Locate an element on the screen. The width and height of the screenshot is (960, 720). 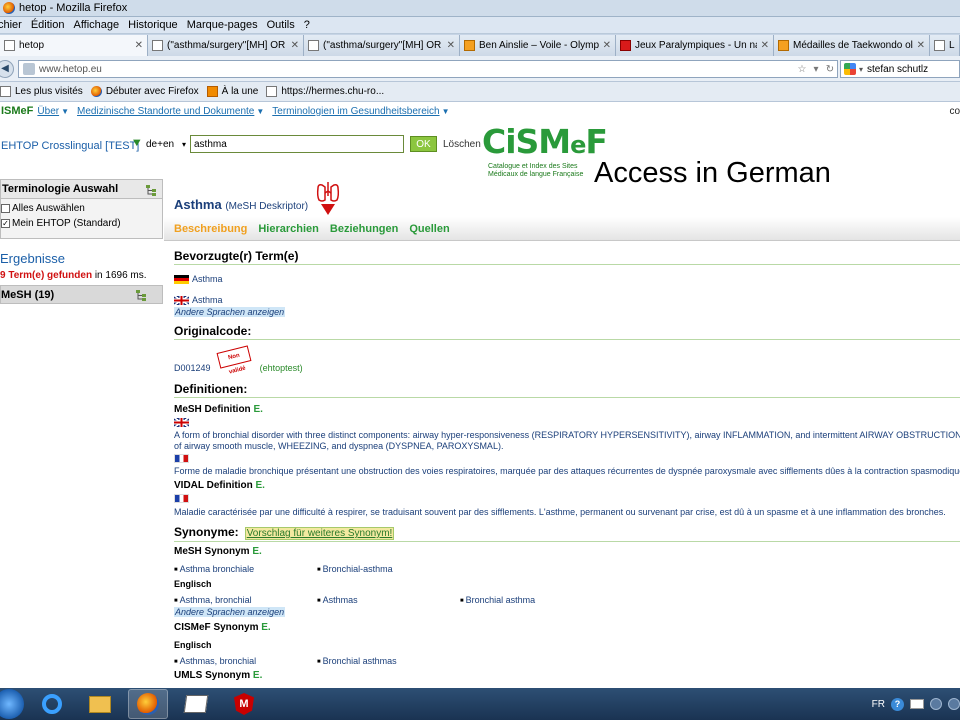
back-button: ◀ is located at coordinates (7, 68).